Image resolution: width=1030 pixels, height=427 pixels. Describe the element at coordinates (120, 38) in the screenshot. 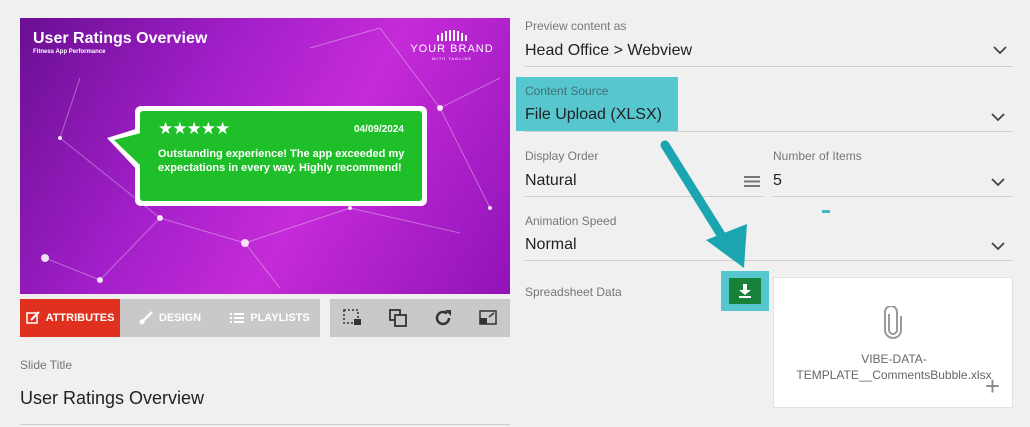

I see `preview-title: User Ratings Overview` at that location.